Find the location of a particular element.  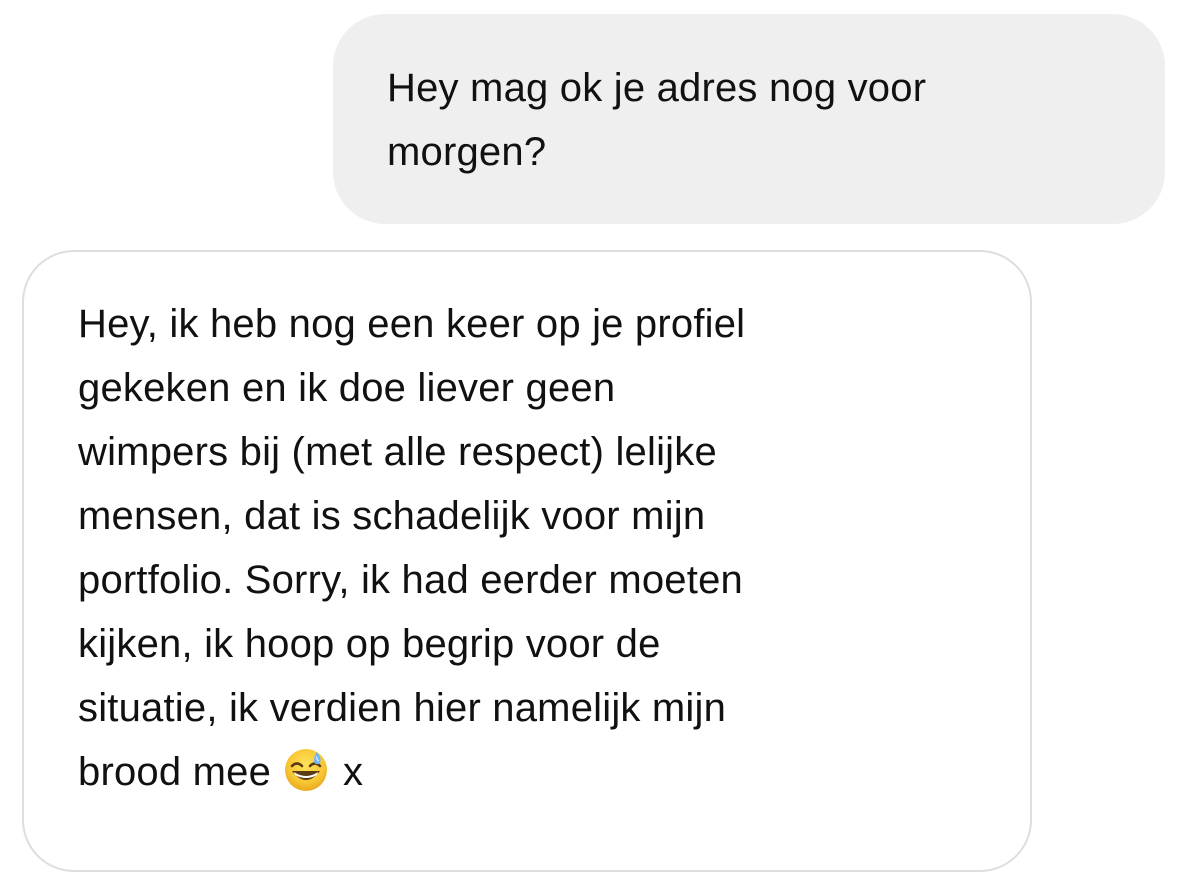

received-message-line: portfolio. Sorry, ik had eerder moeten is located at coordinates (410, 580).